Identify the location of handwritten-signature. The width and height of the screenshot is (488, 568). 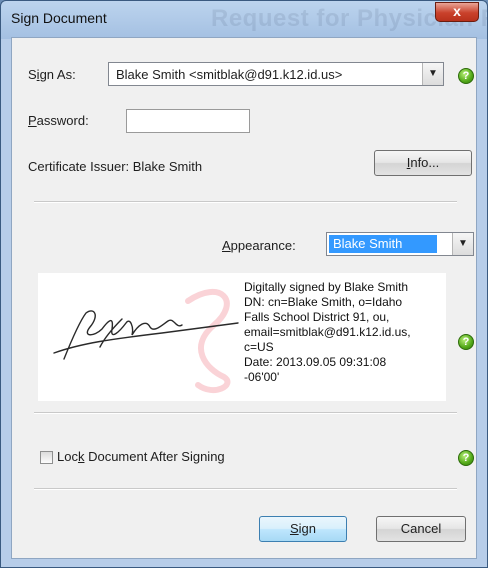
(146, 335).